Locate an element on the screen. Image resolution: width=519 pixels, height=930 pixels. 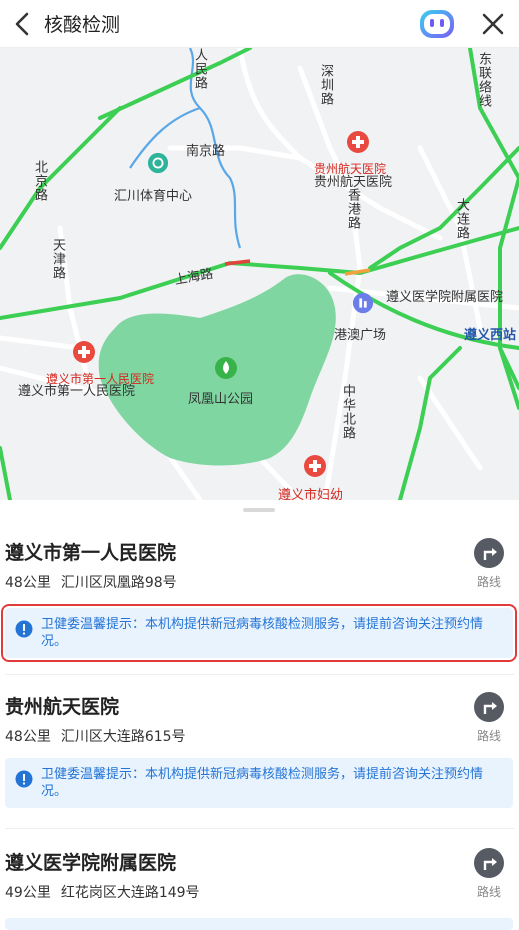
map-label-nanjing-road: 南京路 is located at coordinates (206, 151).